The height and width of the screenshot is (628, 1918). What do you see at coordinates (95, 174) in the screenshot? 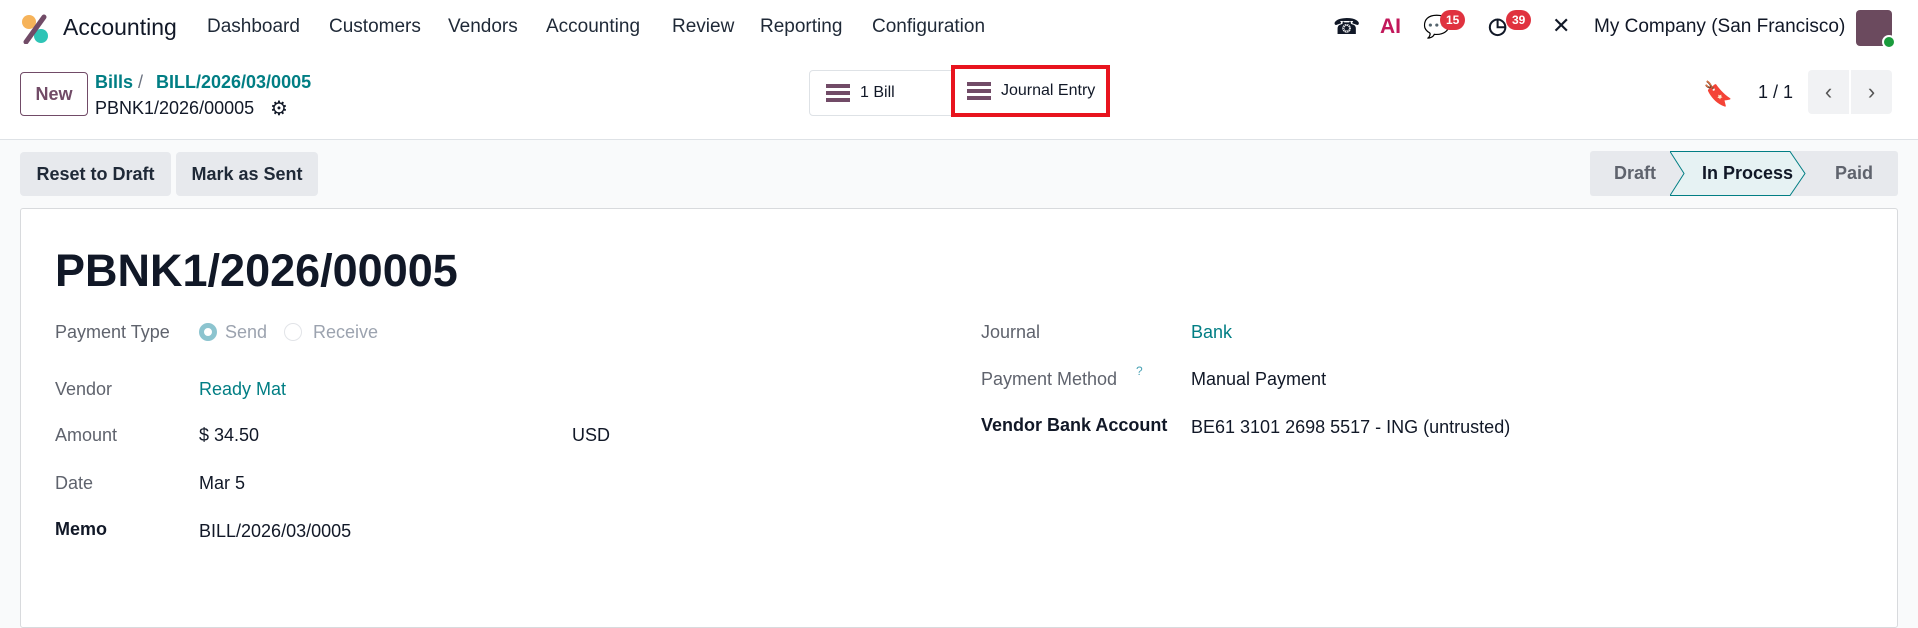
I see `reset-to-draft-button: Reset to Draft` at bounding box center [95, 174].